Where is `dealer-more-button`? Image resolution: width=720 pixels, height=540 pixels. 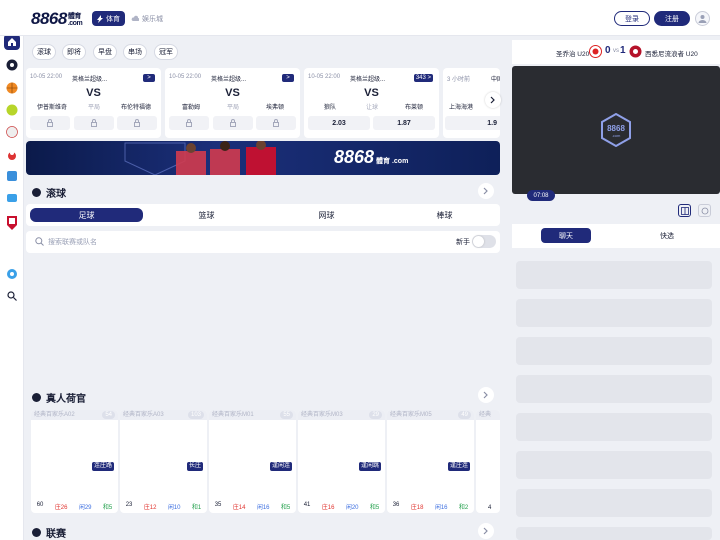 dealer-more-button is located at coordinates (486, 395).